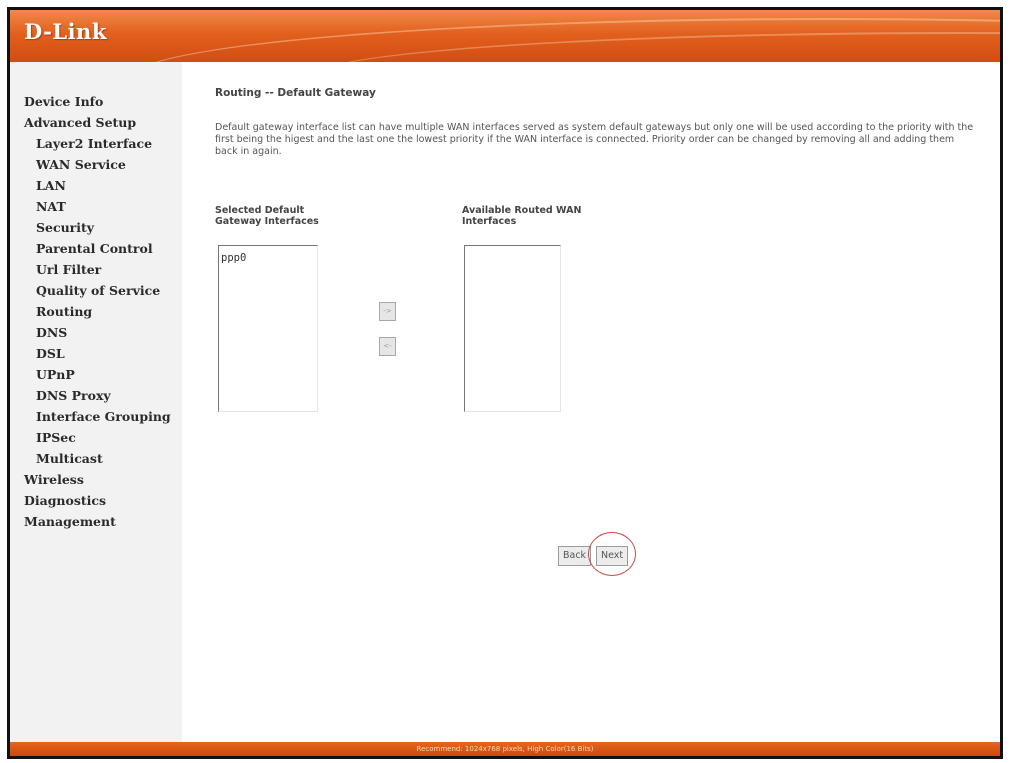 This screenshot has width=1012, height=763. I want to click on sidebar-item-diagnostics: Diagnostics, so click(96, 500).